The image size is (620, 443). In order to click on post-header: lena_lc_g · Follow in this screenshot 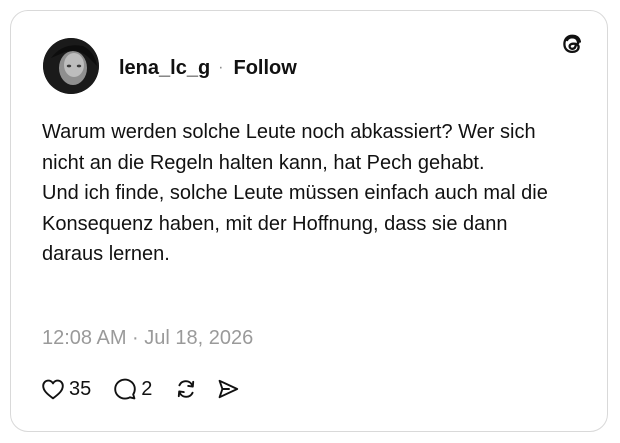, I will do `click(208, 68)`.